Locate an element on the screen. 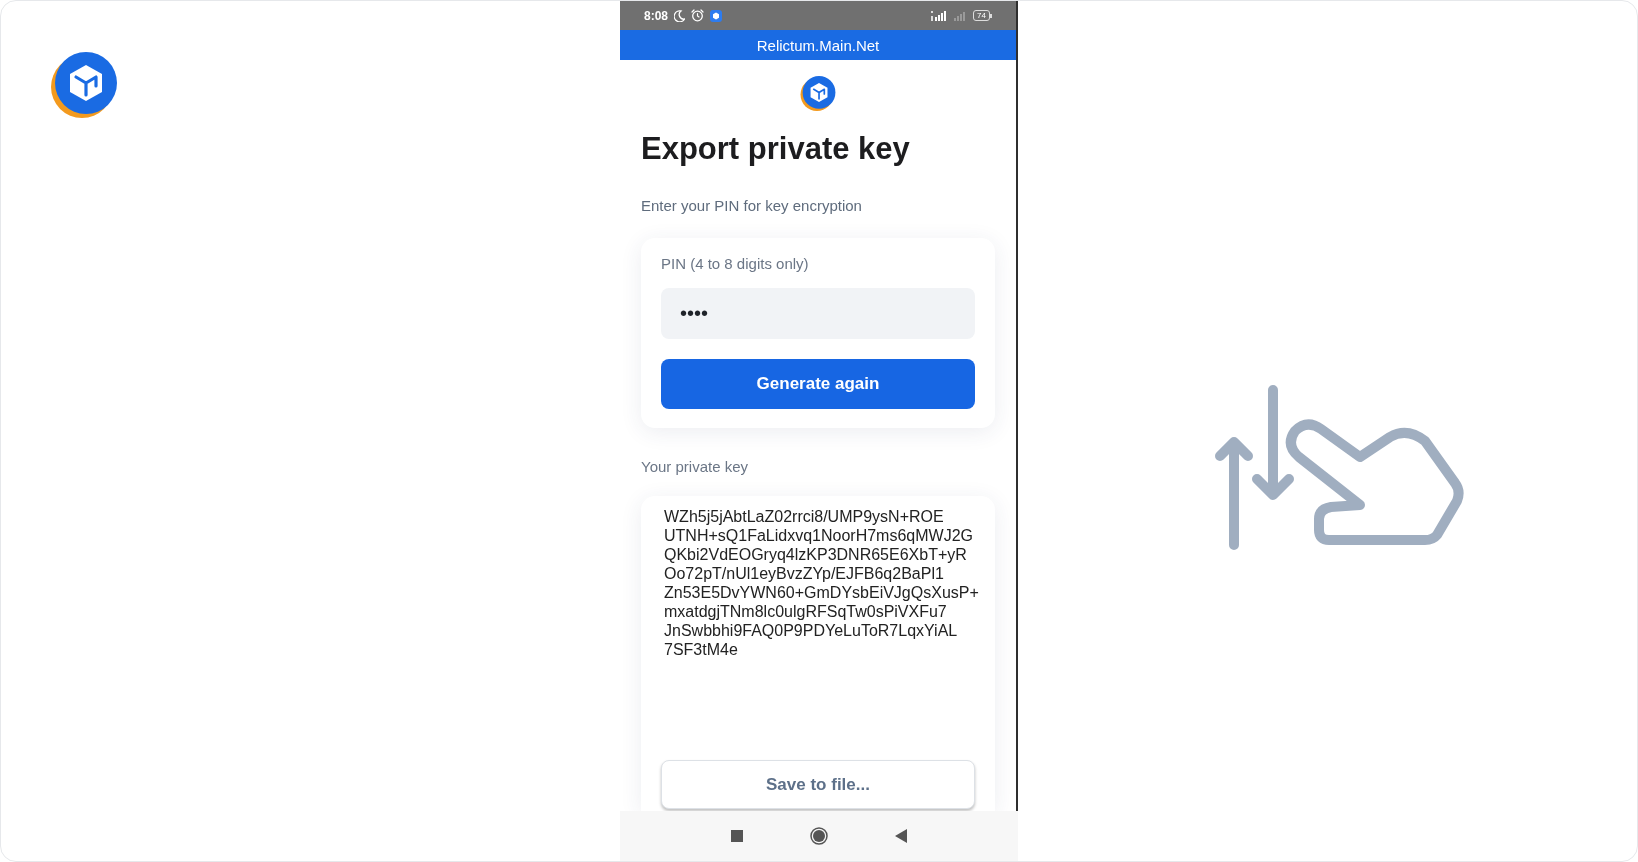 Image resolution: width=1638 pixels, height=862 pixels. page-title: Export private key is located at coordinates (775, 149).